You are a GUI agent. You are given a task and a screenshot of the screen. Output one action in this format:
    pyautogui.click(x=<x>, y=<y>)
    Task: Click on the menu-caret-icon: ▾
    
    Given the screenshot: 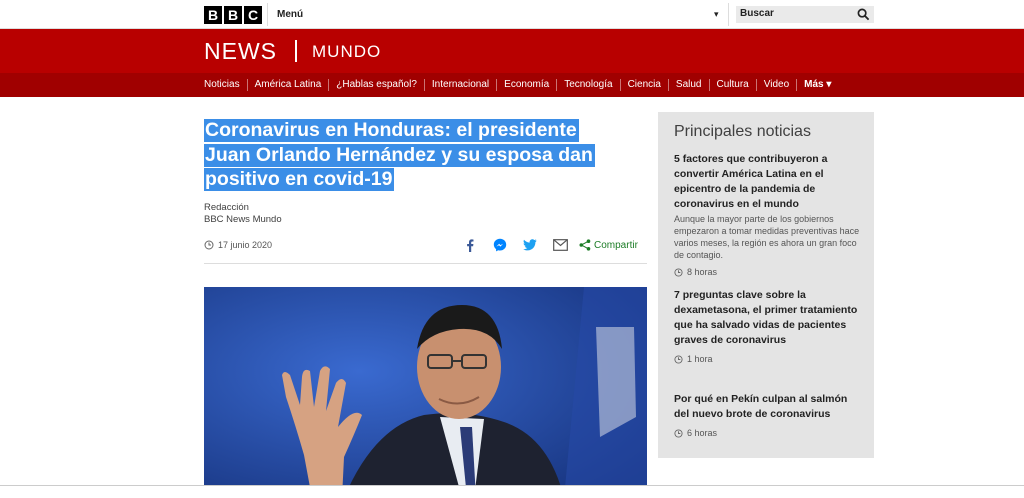 What is the action you would take?
    pyautogui.click(x=716, y=14)
    